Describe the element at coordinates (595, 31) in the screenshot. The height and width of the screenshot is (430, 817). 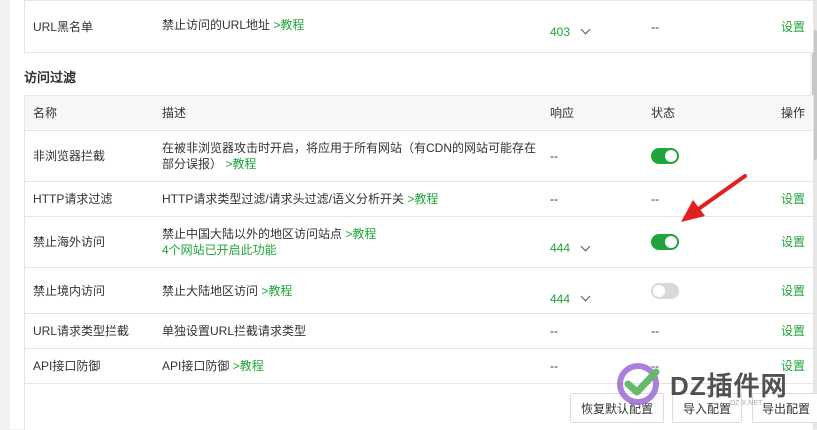
I see `response-select: 403` at that location.